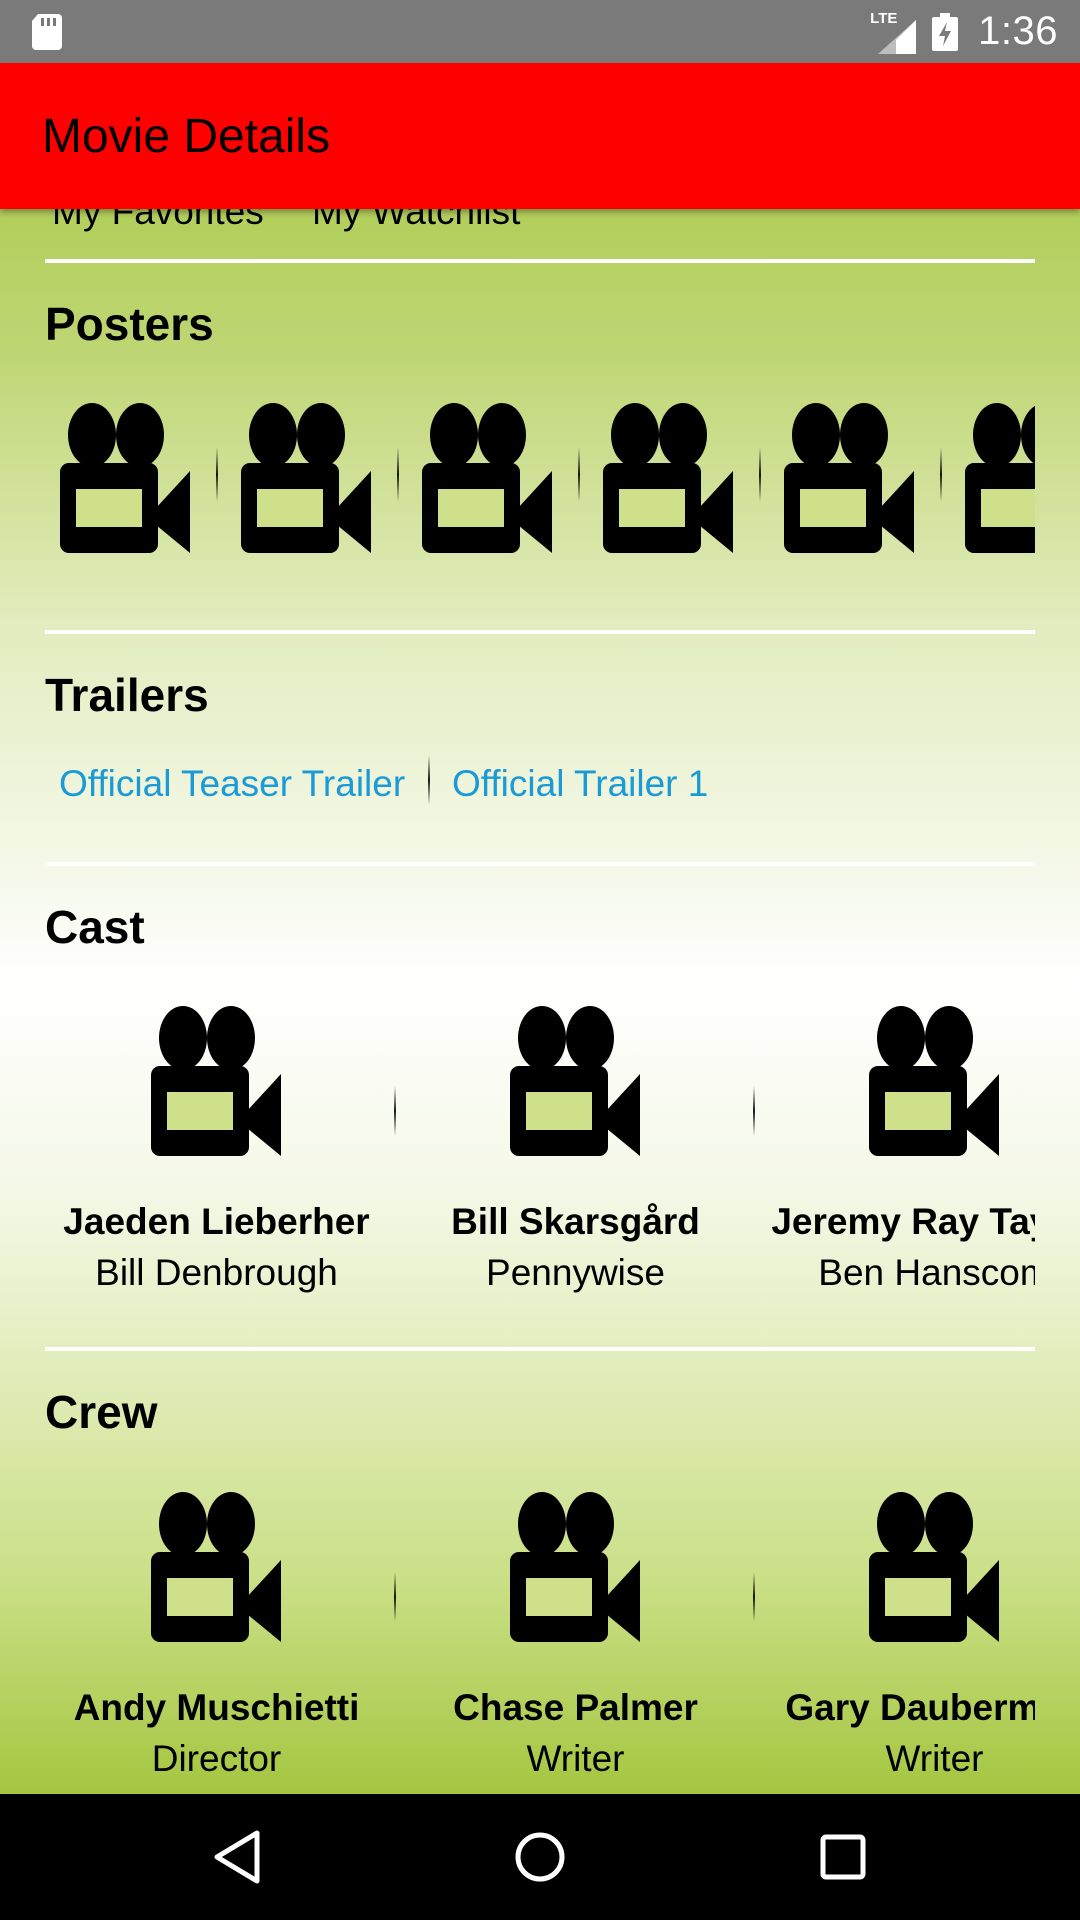 Image resolution: width=1080 pixels, height=1920 pixels. Describe the element at coordinates (583, 1166) in the screenshot. I see `cast-card: Bill Skarsgård Pennywise` at that location.